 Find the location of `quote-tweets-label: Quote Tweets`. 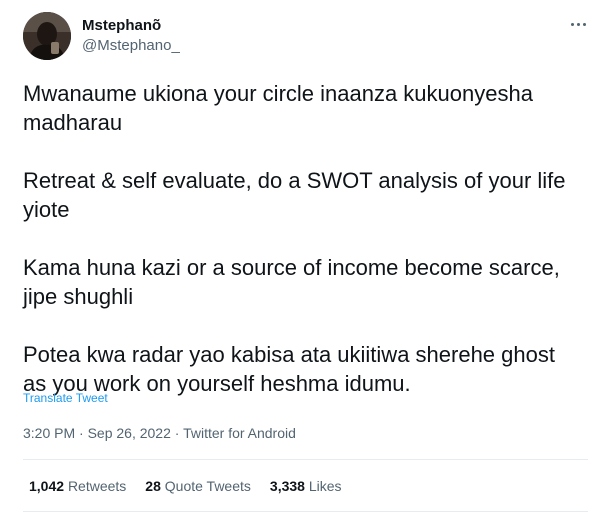

quote-tweets-label: Quote Tweets is located at coordinates (207, 486).